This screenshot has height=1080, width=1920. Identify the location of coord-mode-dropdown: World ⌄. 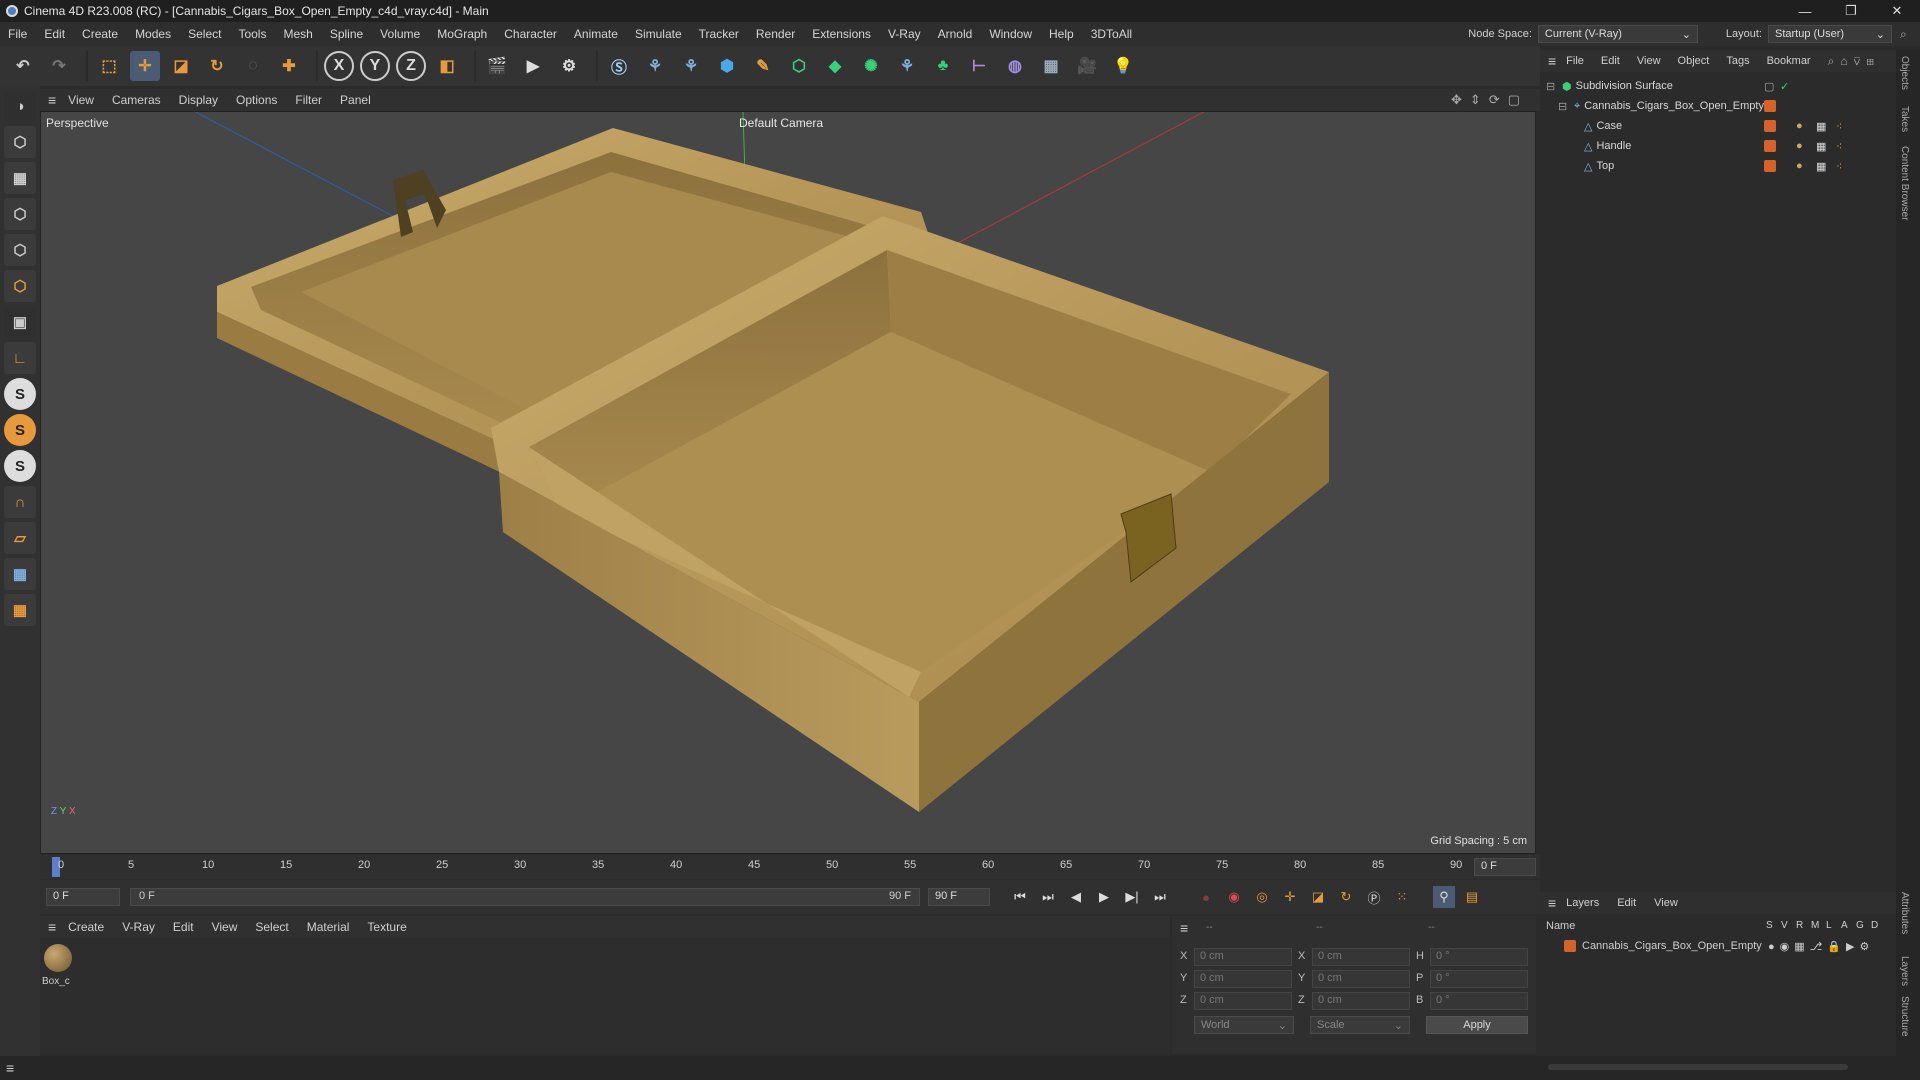
(1244, 1025).